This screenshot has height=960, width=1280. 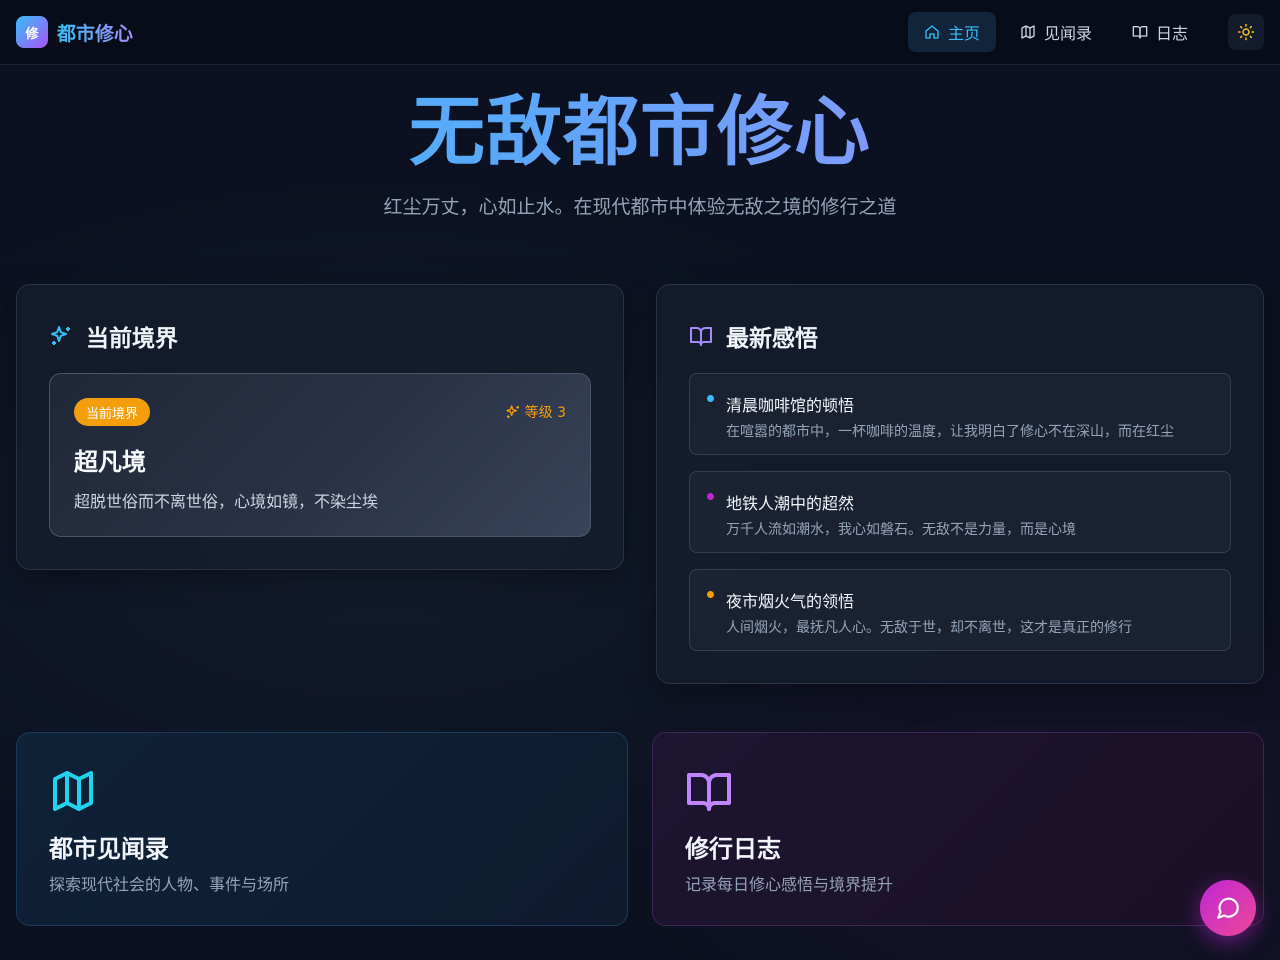 What do you see at coordinates (95, 32) in the screenshot?
I see `brand-name: 都市修心` at bounding box center [95, 32].